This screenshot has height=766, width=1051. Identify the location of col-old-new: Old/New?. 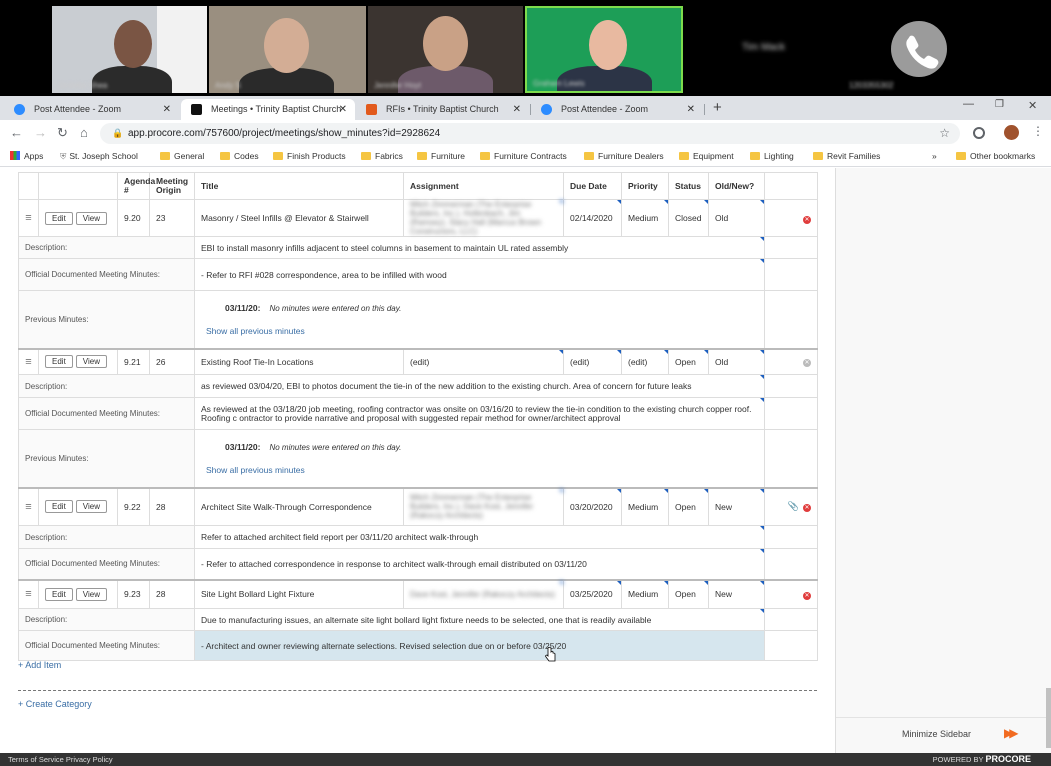
(736, 186).